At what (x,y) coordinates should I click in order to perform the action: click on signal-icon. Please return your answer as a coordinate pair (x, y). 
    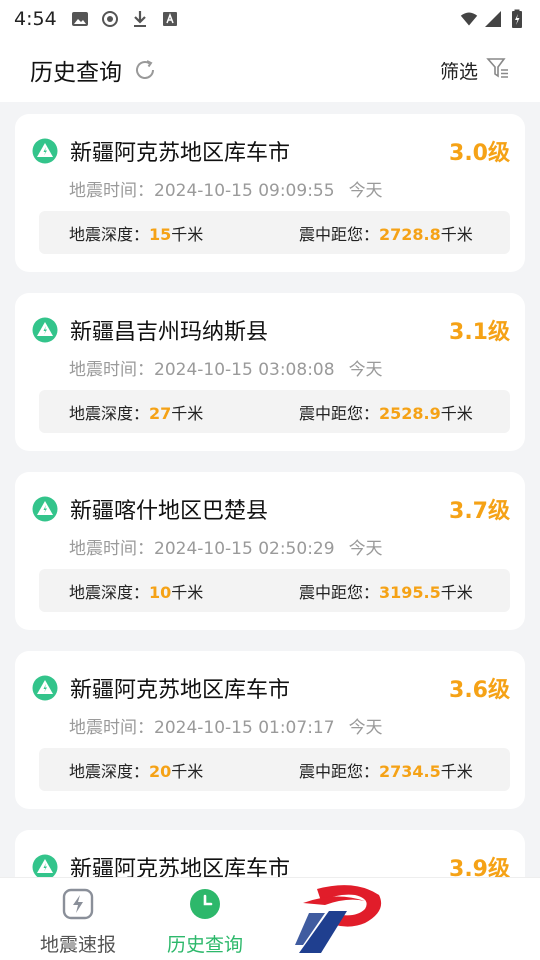
    Looking at the image, I should click on (493, 19).